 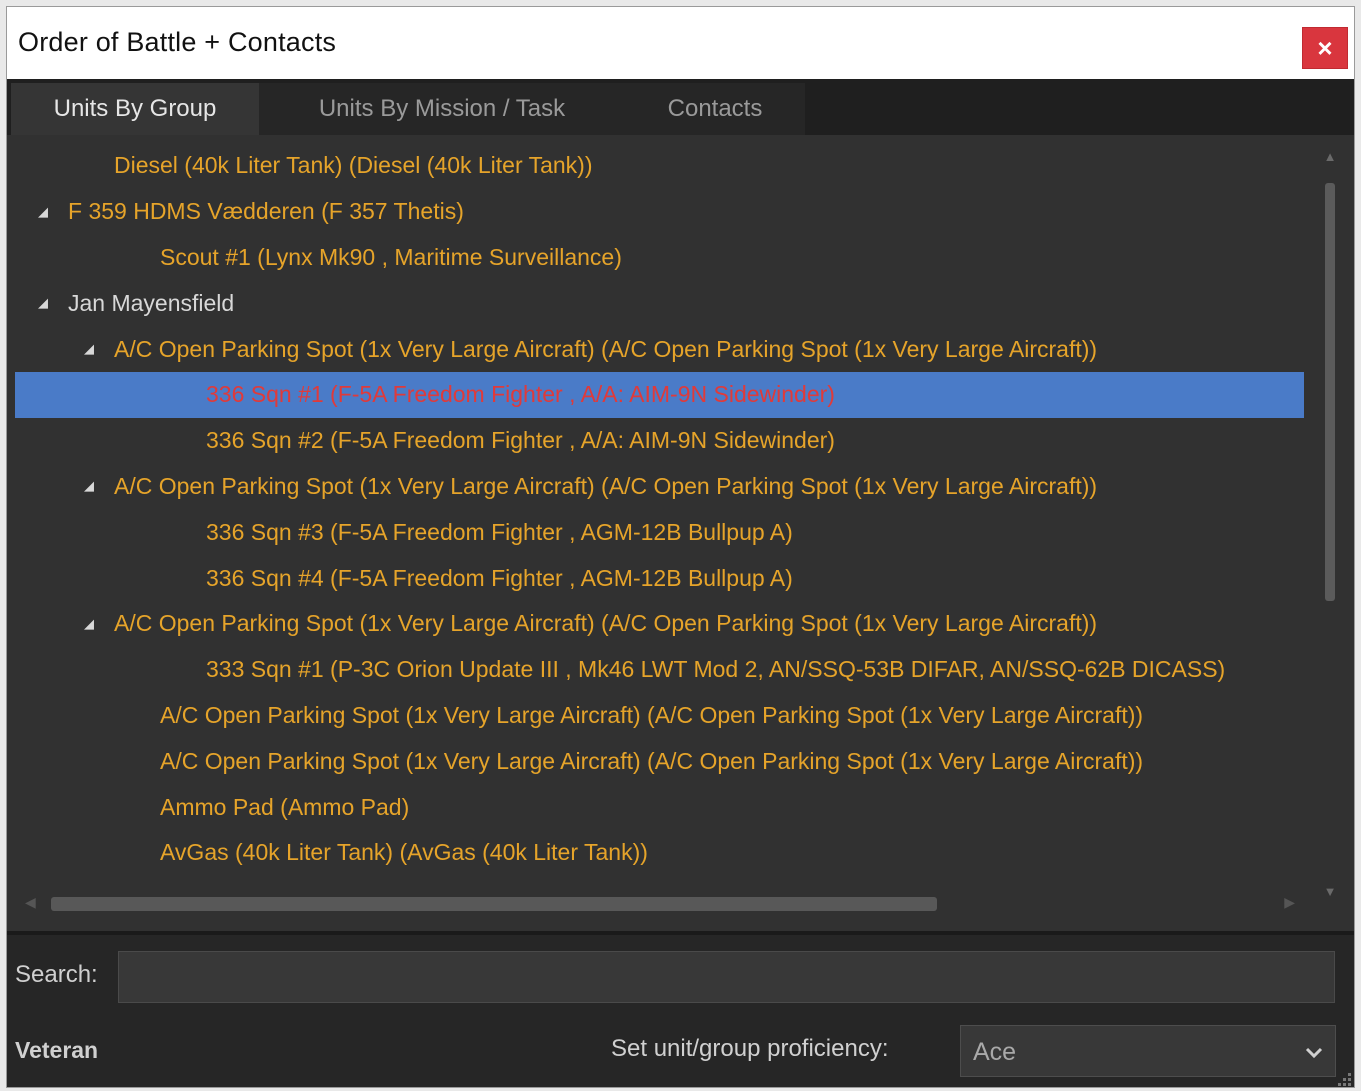 What do you see at coordinates (57, 1050) in the screenshot?
I see `current-proficiency: Veteran` at bounding box center [57, 1050].